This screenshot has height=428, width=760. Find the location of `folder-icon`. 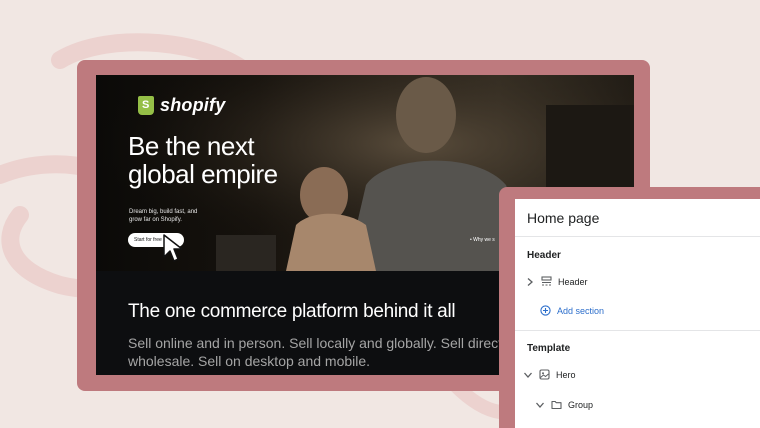

folder-icon is located at coordinates (556, 405).